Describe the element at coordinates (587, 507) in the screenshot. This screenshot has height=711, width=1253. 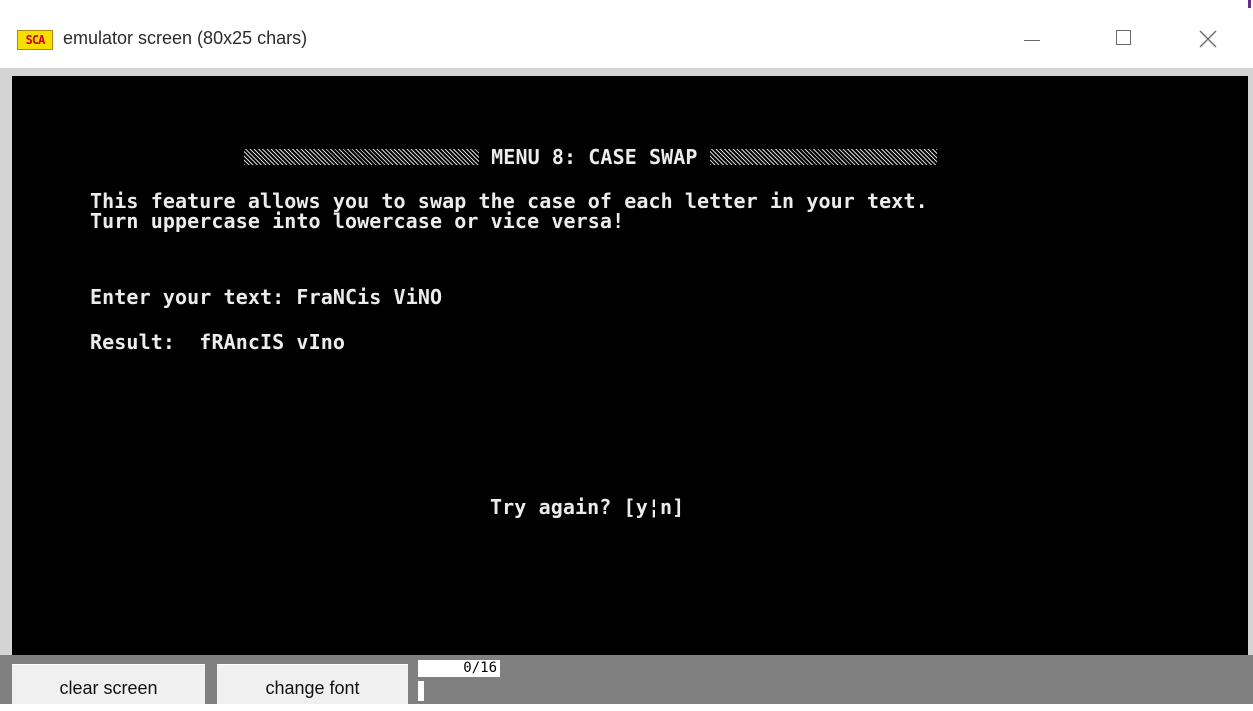
I see `try-again-prompt: Try again? [y¦n]` at that location.